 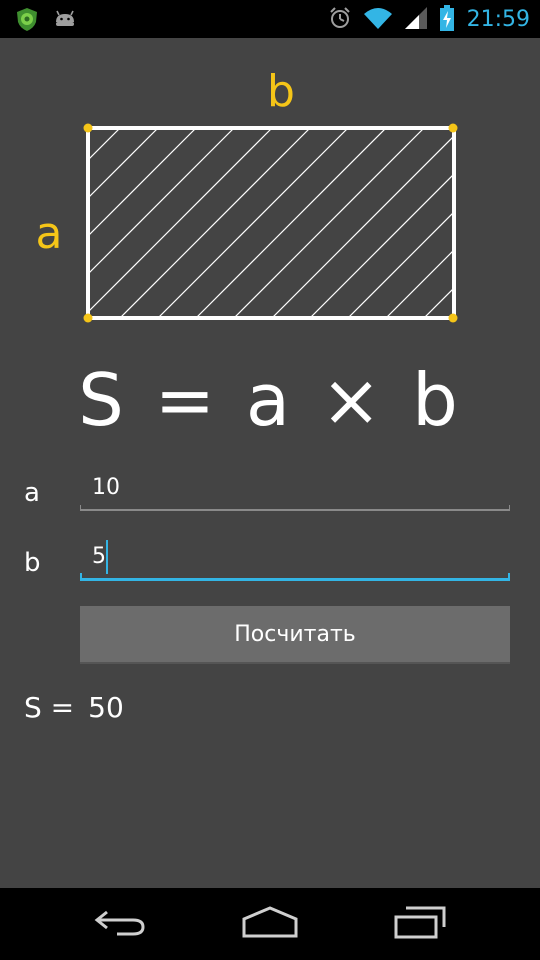 I want to click on back-button, so click(x=120, y=924).